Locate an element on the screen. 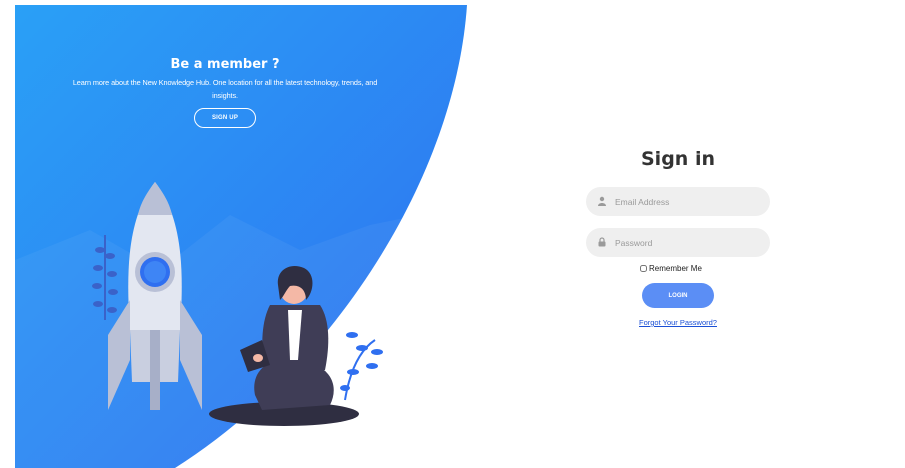 Image resolution: width=905 pixels, height=468 pixels. signup-button: SIGN UP is located at coordinates (225, 118).